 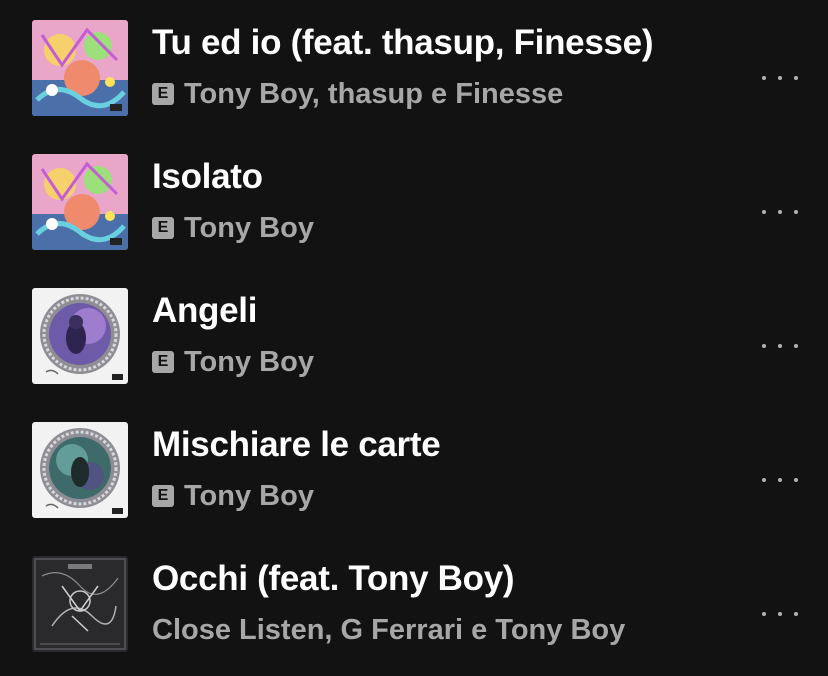 I want to click on track-title: Occhi (feat. Tony Boy), so click(x=333, y=579).